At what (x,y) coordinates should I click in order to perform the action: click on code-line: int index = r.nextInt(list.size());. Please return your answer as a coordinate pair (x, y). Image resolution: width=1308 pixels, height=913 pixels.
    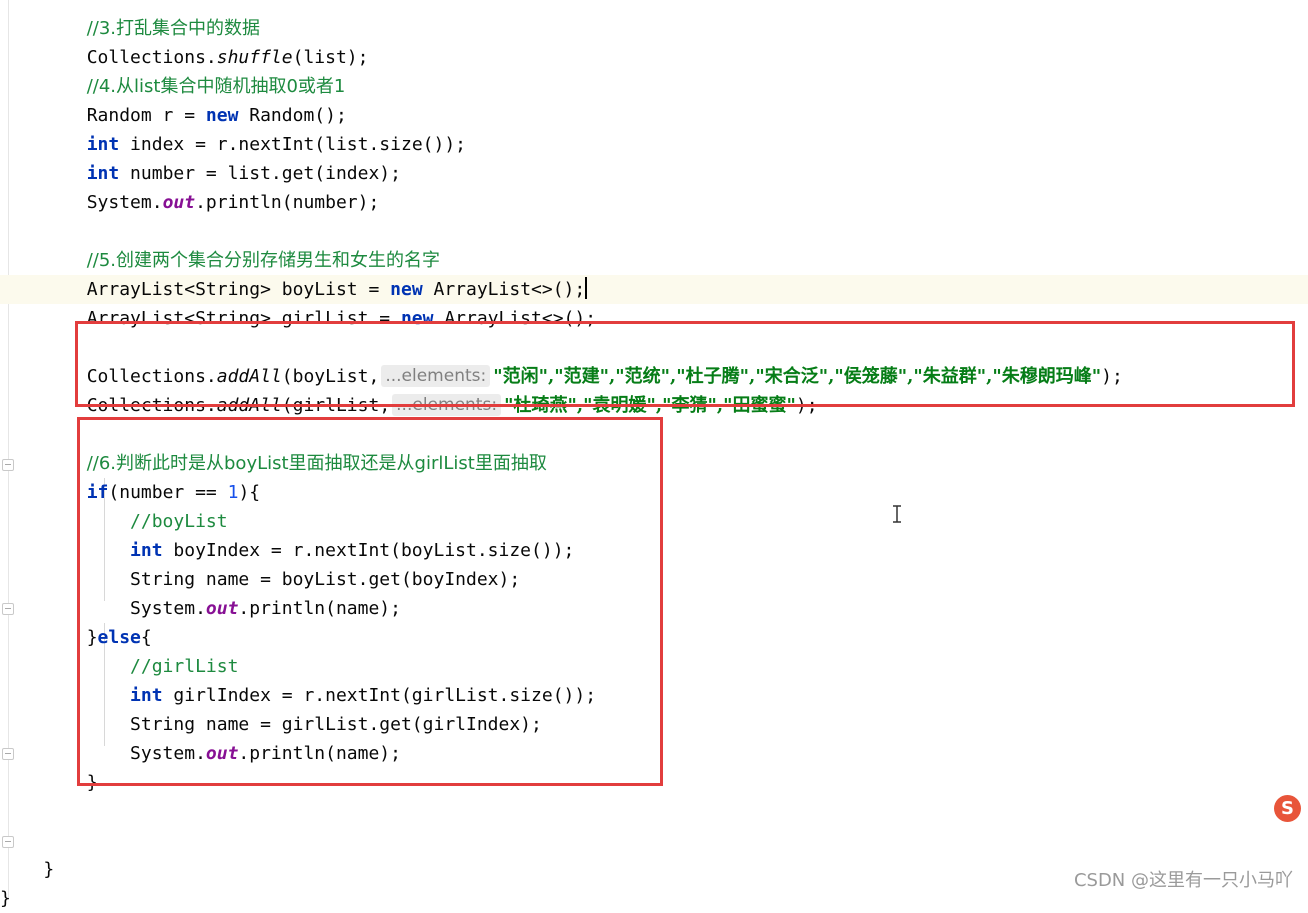
    Looking at the image, I should click on (654, 144).